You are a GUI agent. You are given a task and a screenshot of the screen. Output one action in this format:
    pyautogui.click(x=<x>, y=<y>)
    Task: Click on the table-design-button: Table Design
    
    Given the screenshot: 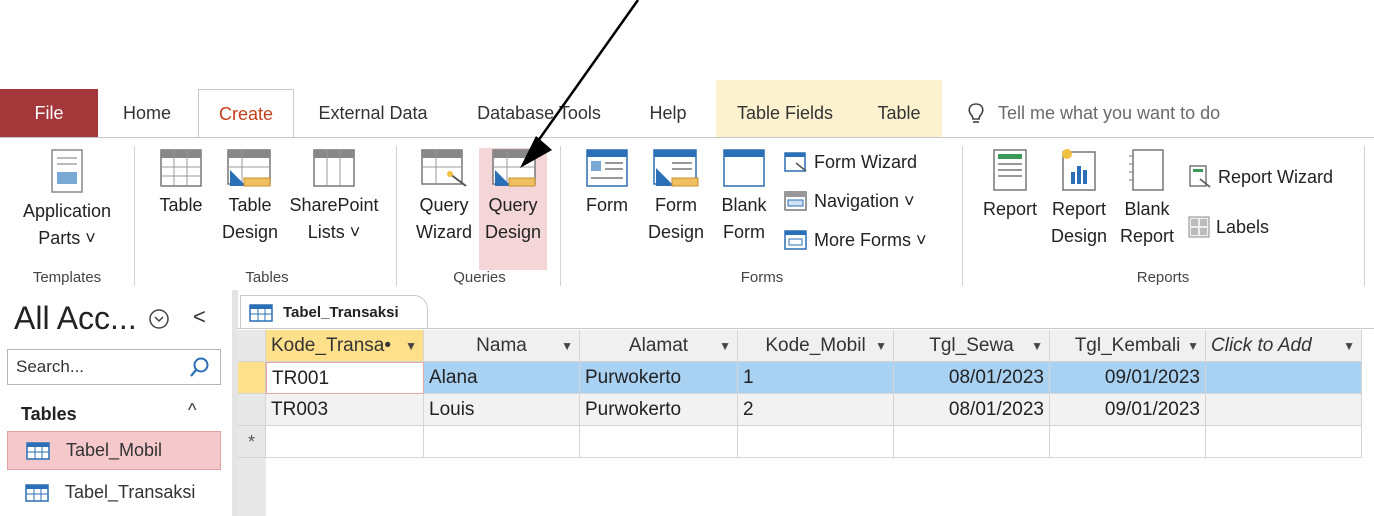 What is the action you would take?
    pyautogui.click(x=250, y=197)
    